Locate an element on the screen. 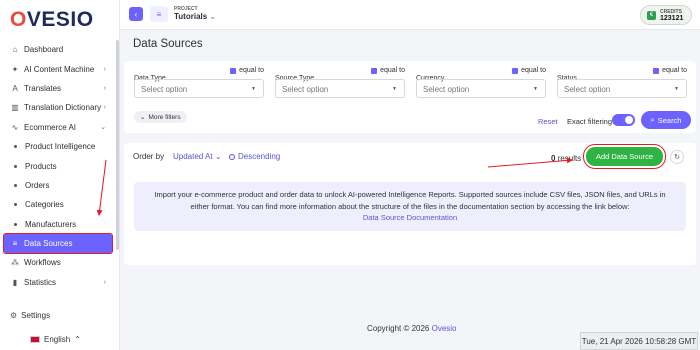 Image resolution: width=700 pixels, height=350 pixels. status-select: Select option ▼ is located at coordinates (622, 88).